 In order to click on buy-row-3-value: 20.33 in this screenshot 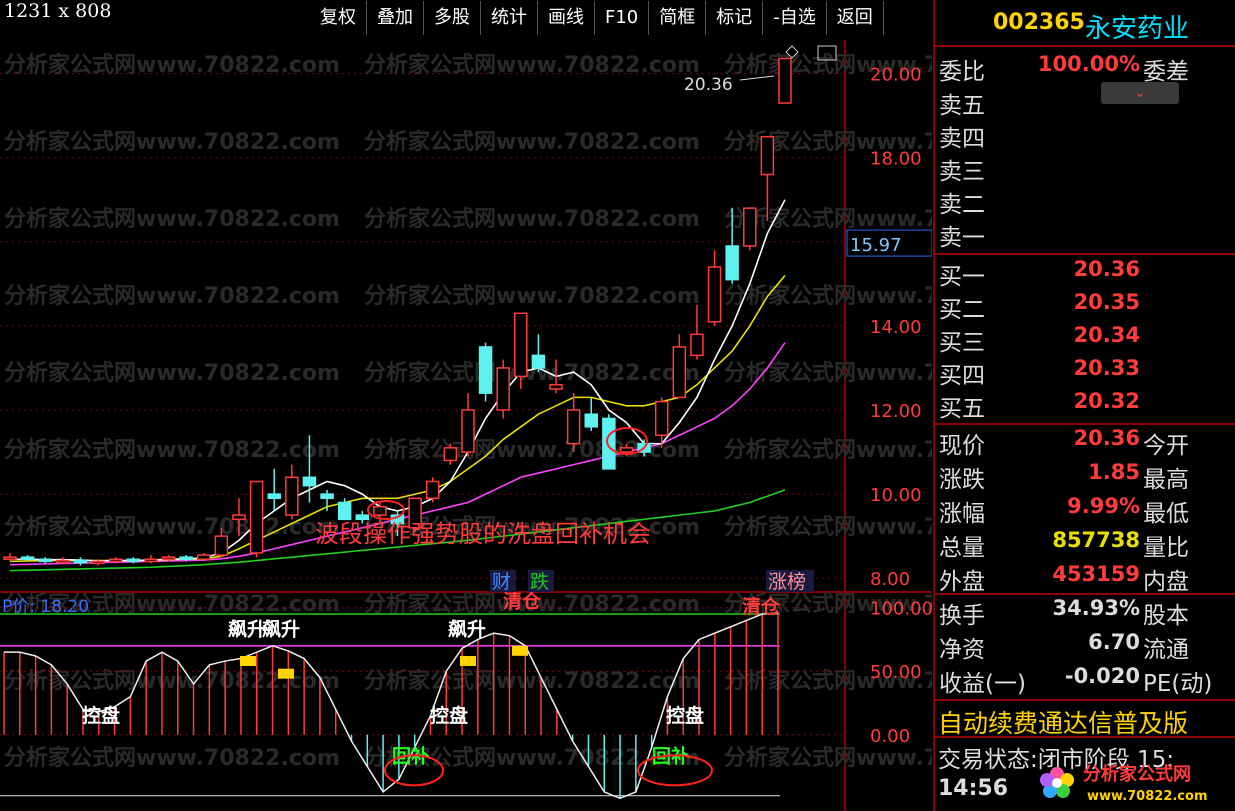, I will do `click(1106, 368)`.